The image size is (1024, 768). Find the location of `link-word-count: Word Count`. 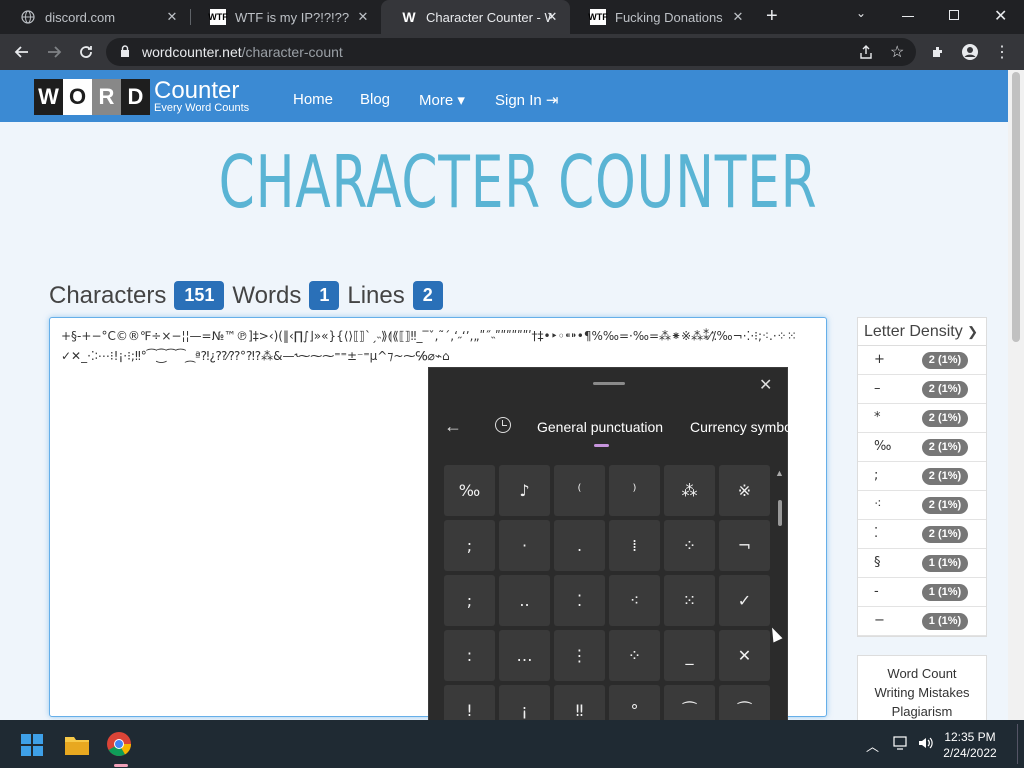

link-word-count: Word Count is located at coordinates (922, 673).